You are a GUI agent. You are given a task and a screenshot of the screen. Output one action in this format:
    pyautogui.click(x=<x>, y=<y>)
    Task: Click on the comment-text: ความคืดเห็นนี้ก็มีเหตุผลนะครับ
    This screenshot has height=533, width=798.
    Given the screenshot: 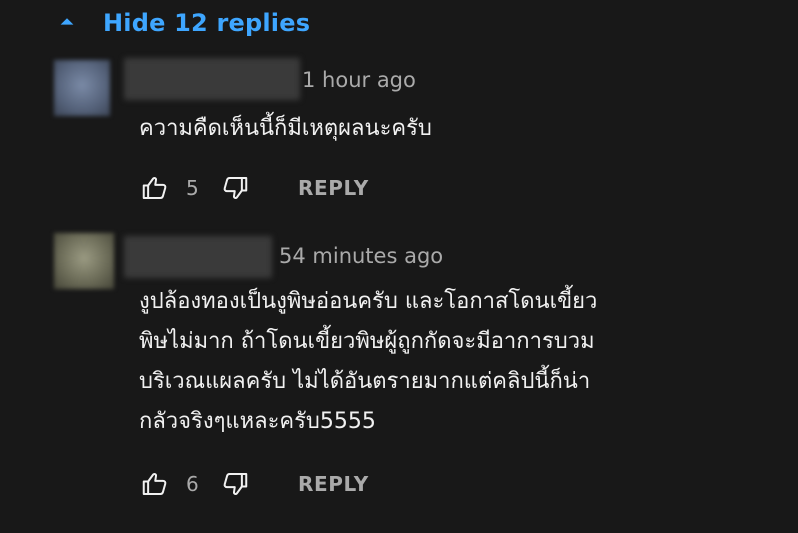 What is the action you would take?
    pyautogui.click(x=285, y=128)
    